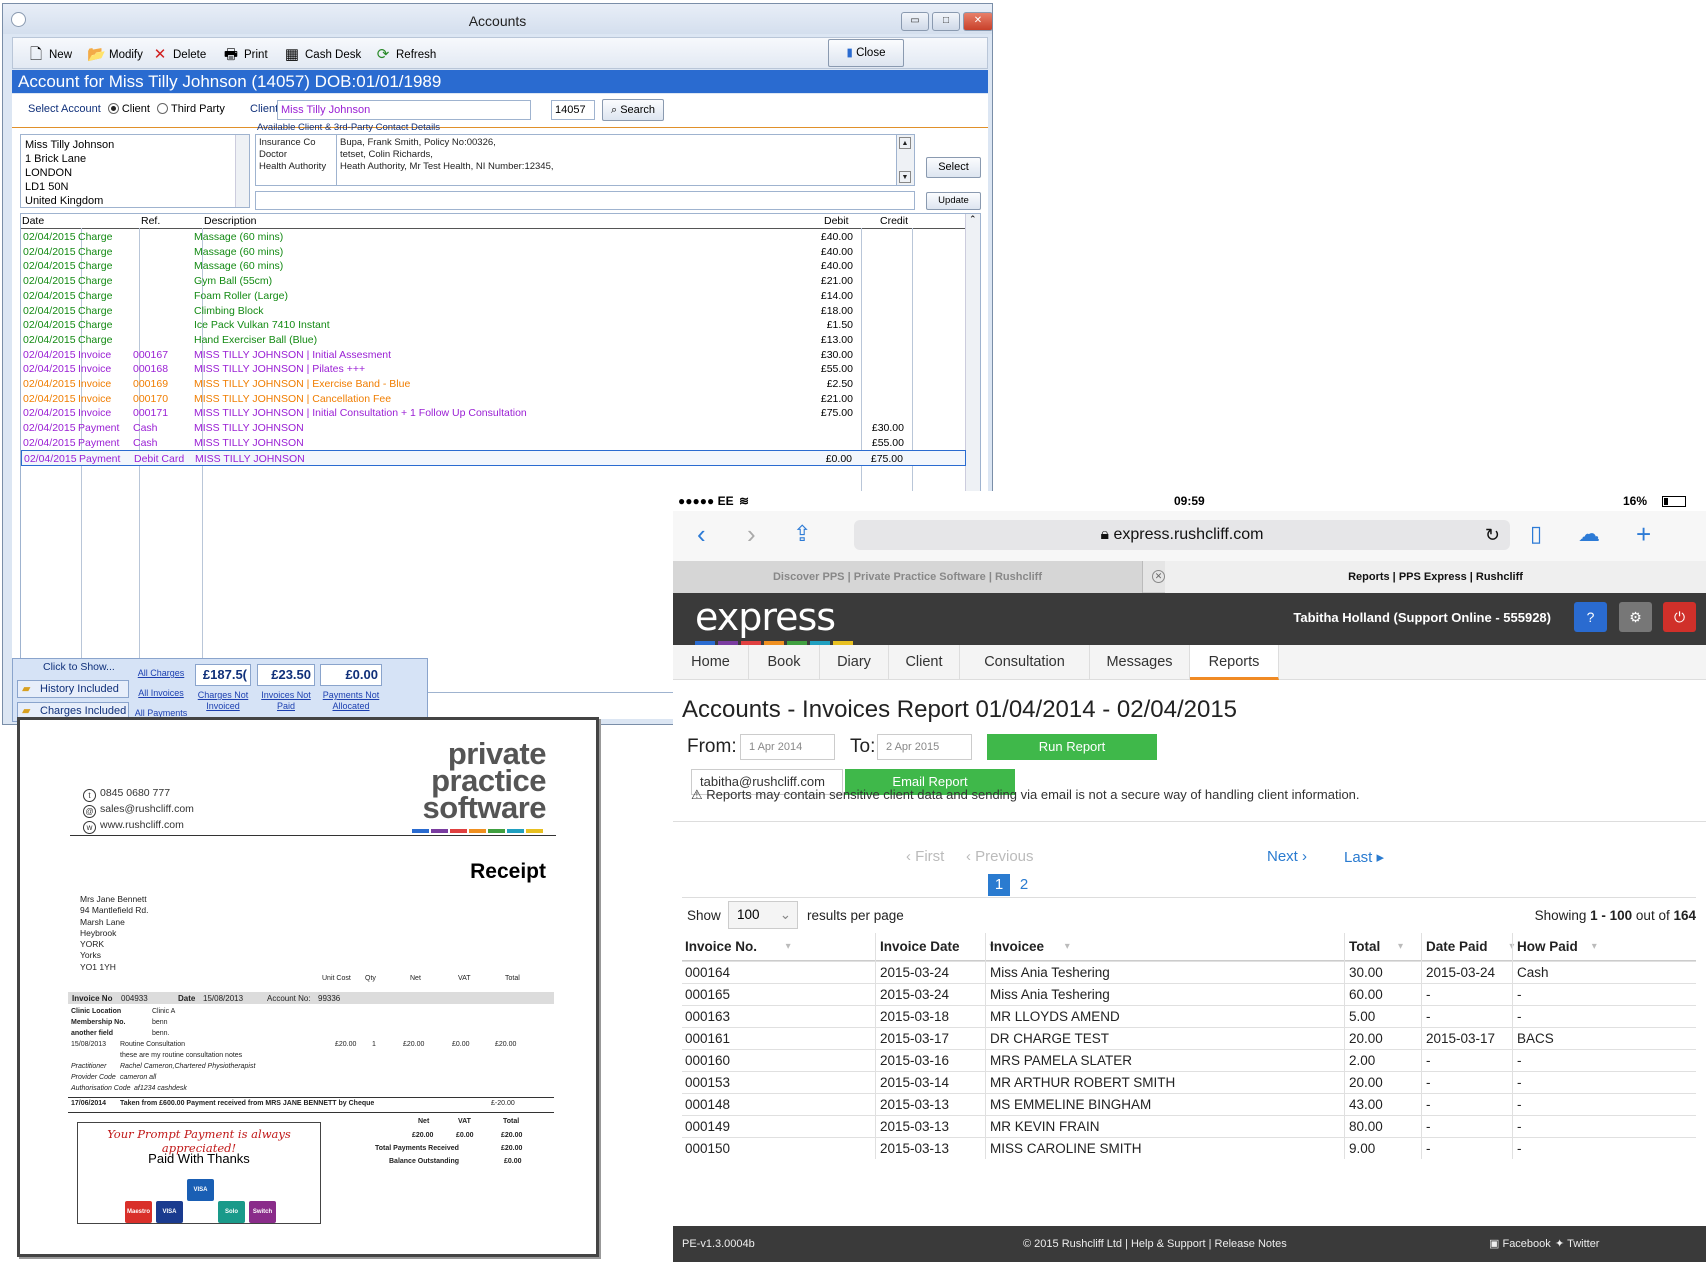 This screenshot has height=1262, width=1706. I want to click on gear-icon: ⚙, so click(1635, 617).